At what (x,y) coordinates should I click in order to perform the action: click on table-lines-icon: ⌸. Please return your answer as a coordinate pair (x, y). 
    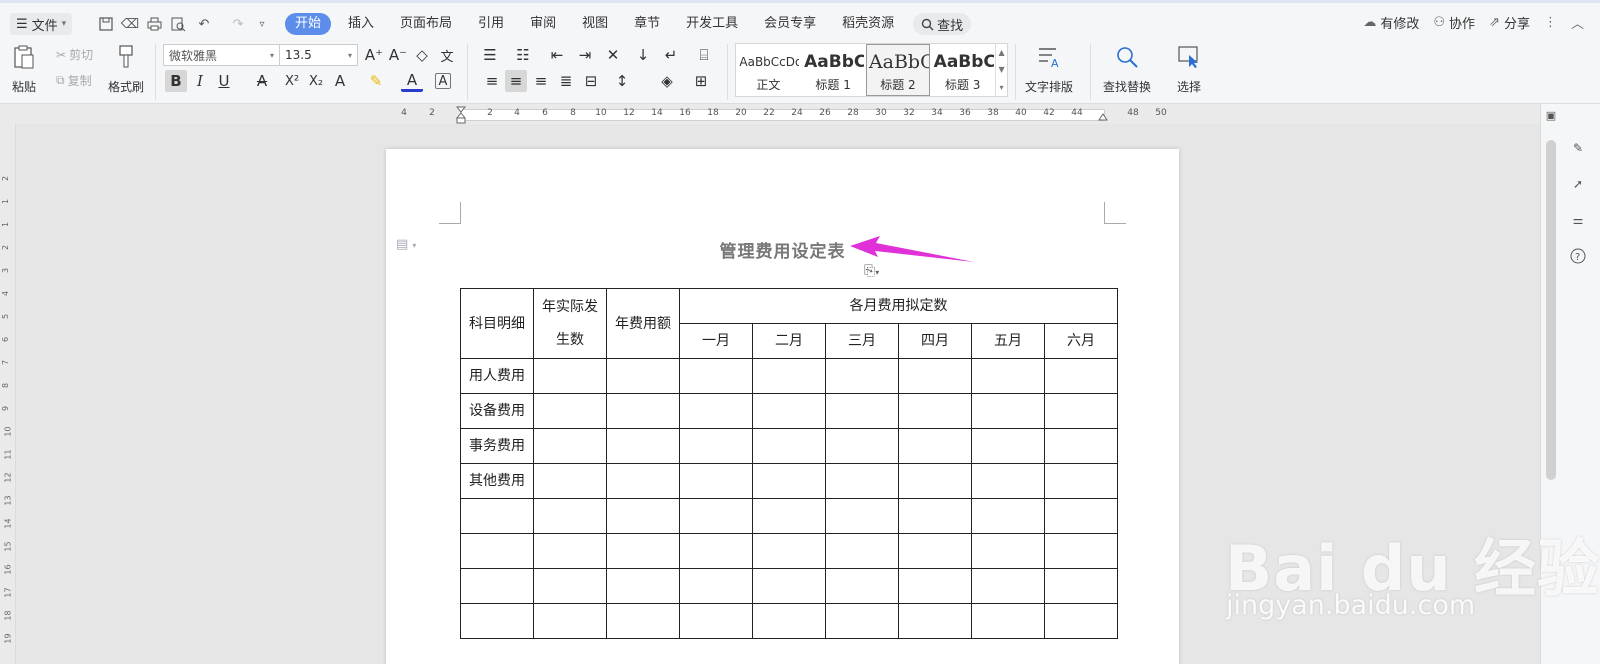
    Looking at the image, I should click on (704, 55).